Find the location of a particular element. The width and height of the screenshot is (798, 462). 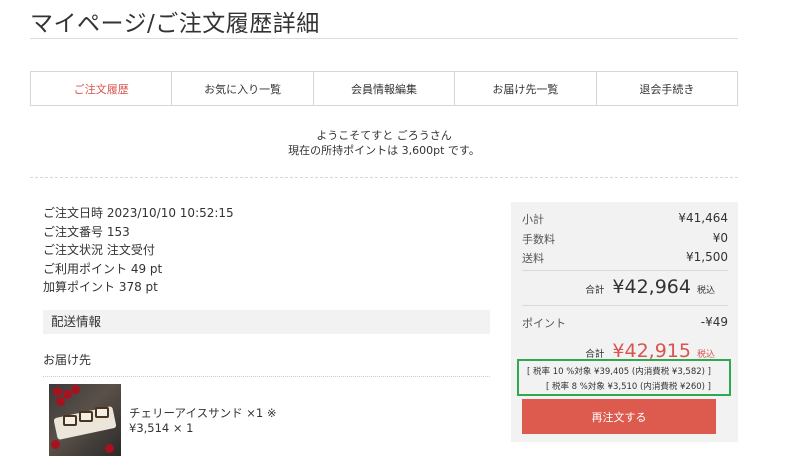

shipping-fee-value: ¥1,500 is located at coordinates (707, 257).